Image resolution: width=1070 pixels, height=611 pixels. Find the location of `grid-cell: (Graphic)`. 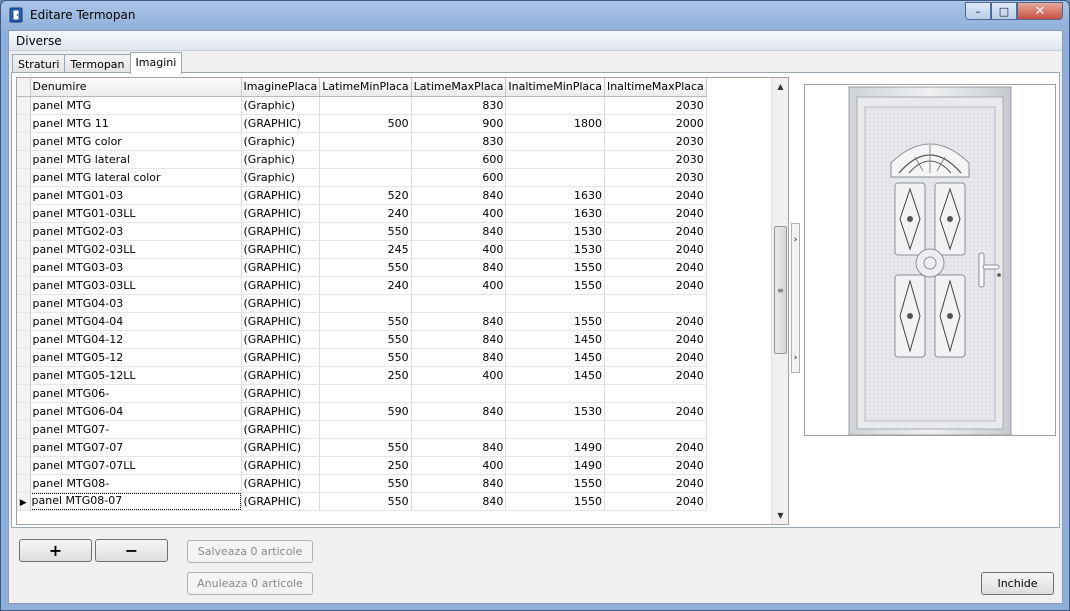

grid-cell: (Graphic) is located at coordinates (281, 105).